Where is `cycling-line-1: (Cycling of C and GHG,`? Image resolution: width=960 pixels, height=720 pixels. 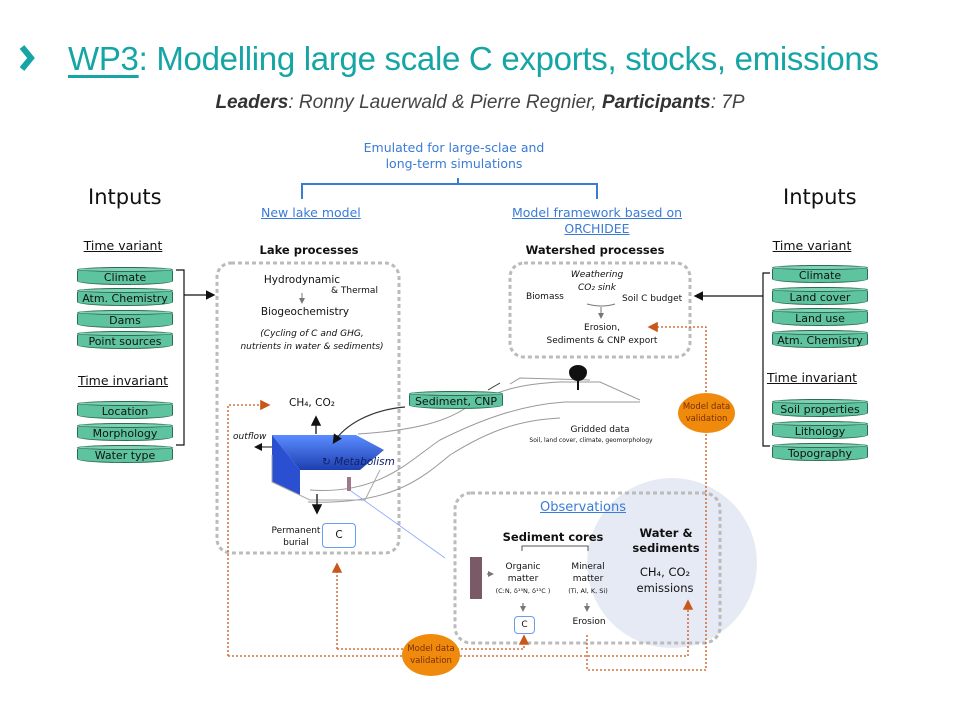 cycling-line-1: (Cycling of C and GHG, is located at coordinates (312, 334).